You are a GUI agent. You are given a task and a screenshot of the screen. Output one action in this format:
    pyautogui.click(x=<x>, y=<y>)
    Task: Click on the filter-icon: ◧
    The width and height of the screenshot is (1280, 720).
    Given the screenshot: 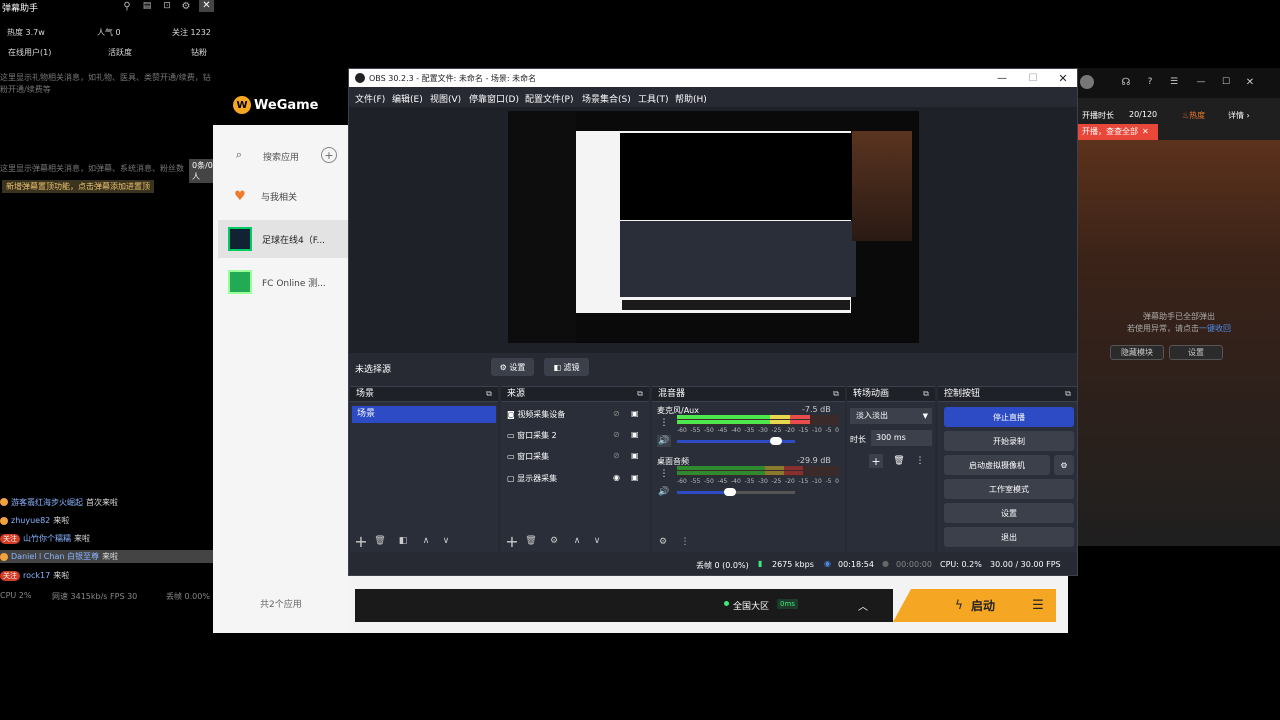 What is the action you would take?
    pyautogui.click(x=403, y=541)
    